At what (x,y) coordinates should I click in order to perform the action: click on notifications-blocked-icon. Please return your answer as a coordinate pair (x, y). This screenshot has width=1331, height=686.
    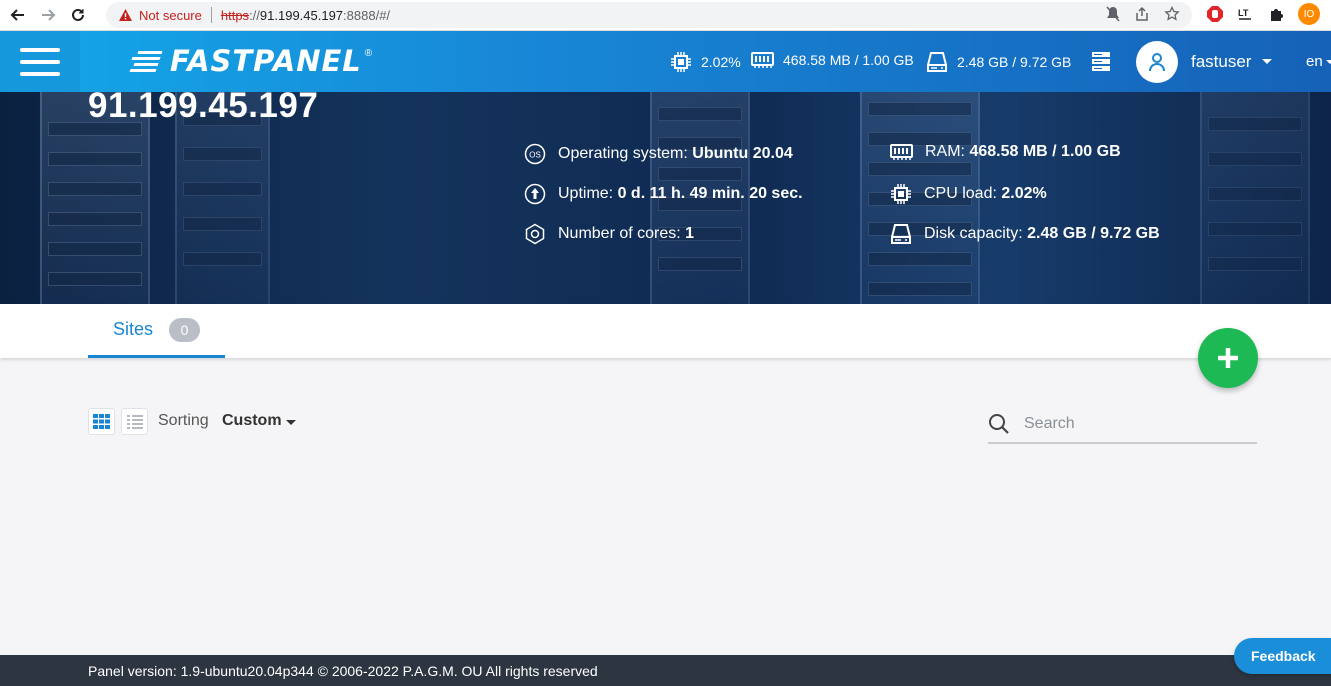
    Looking at the image, I should click on (1113, 15).